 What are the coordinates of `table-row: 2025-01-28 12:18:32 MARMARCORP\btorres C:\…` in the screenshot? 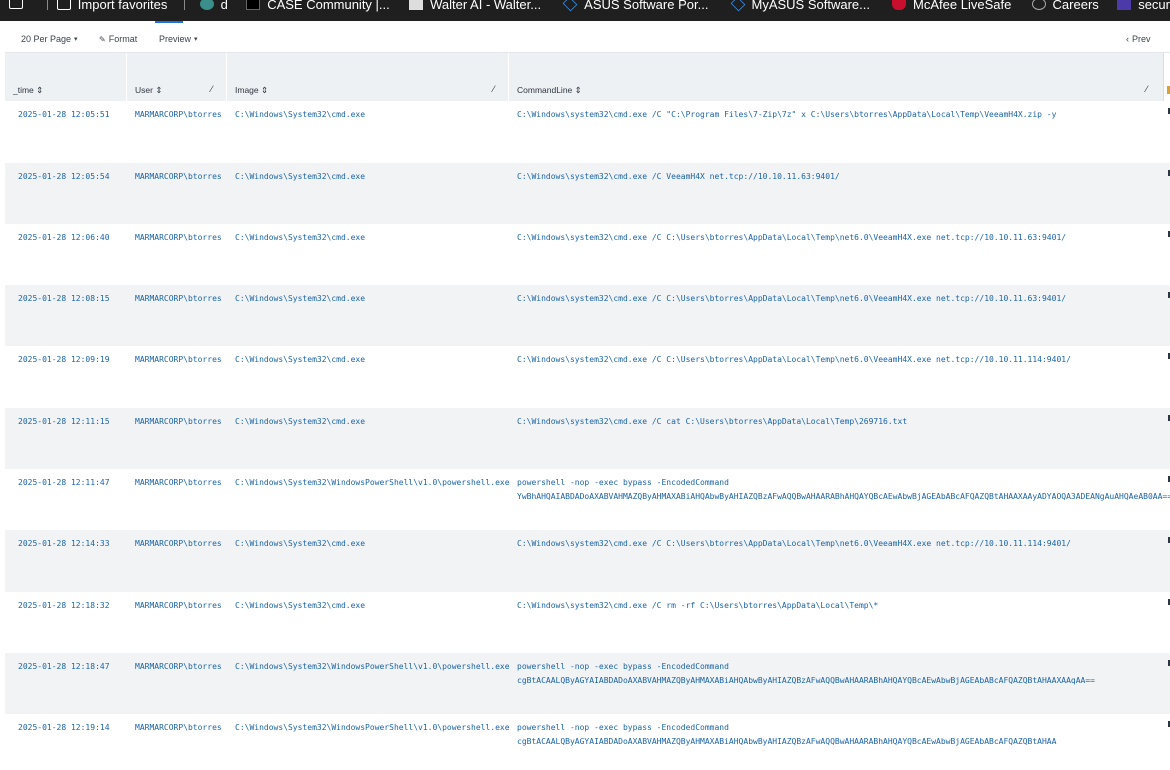 It's located at (587, 622).